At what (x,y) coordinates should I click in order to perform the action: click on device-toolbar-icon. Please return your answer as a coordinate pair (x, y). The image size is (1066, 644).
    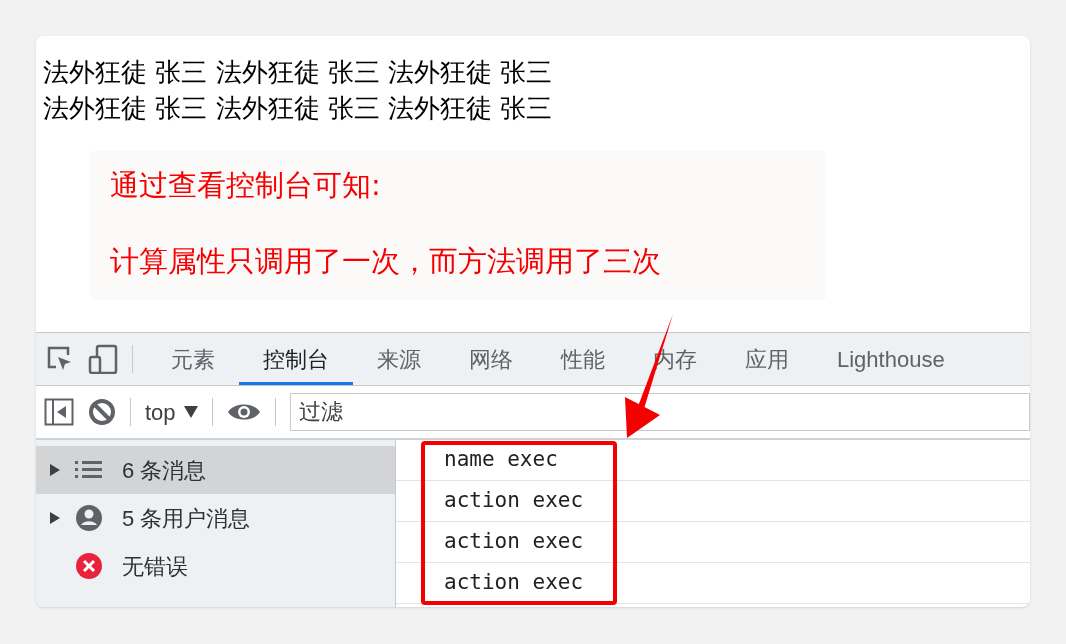
    Looking at the image, I should click on (103, 359).